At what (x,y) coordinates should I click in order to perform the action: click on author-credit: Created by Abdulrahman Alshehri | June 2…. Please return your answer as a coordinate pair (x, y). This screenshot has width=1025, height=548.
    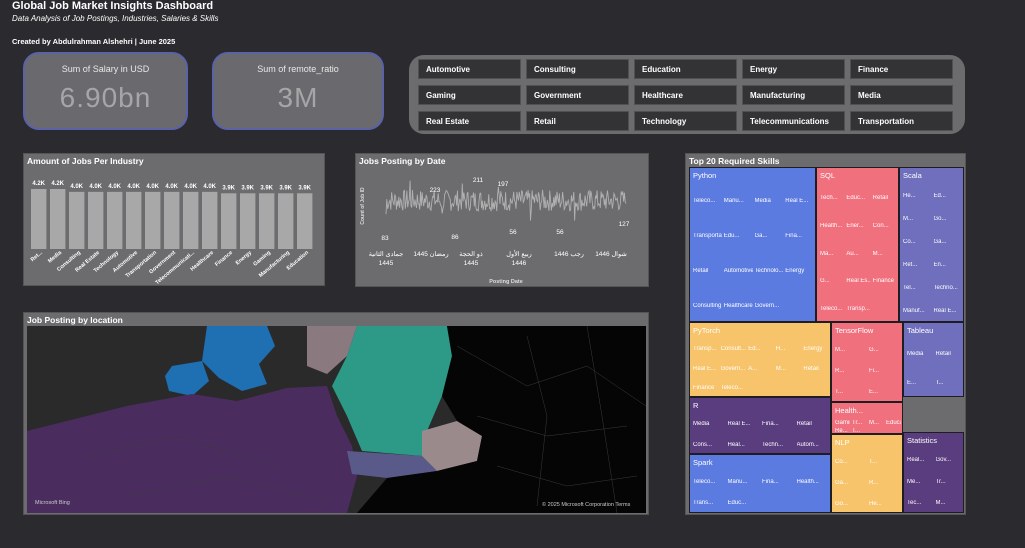
    Looking at the image, I should click on (94, 41).